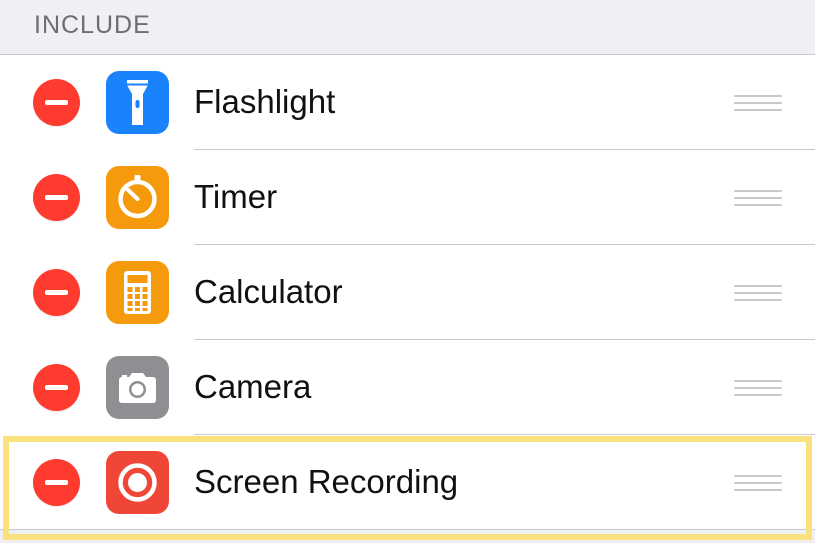  What do you see at coordinates (137, 197) in the screenshot?
I see `timer-icon` at bounding box center [137, 197].